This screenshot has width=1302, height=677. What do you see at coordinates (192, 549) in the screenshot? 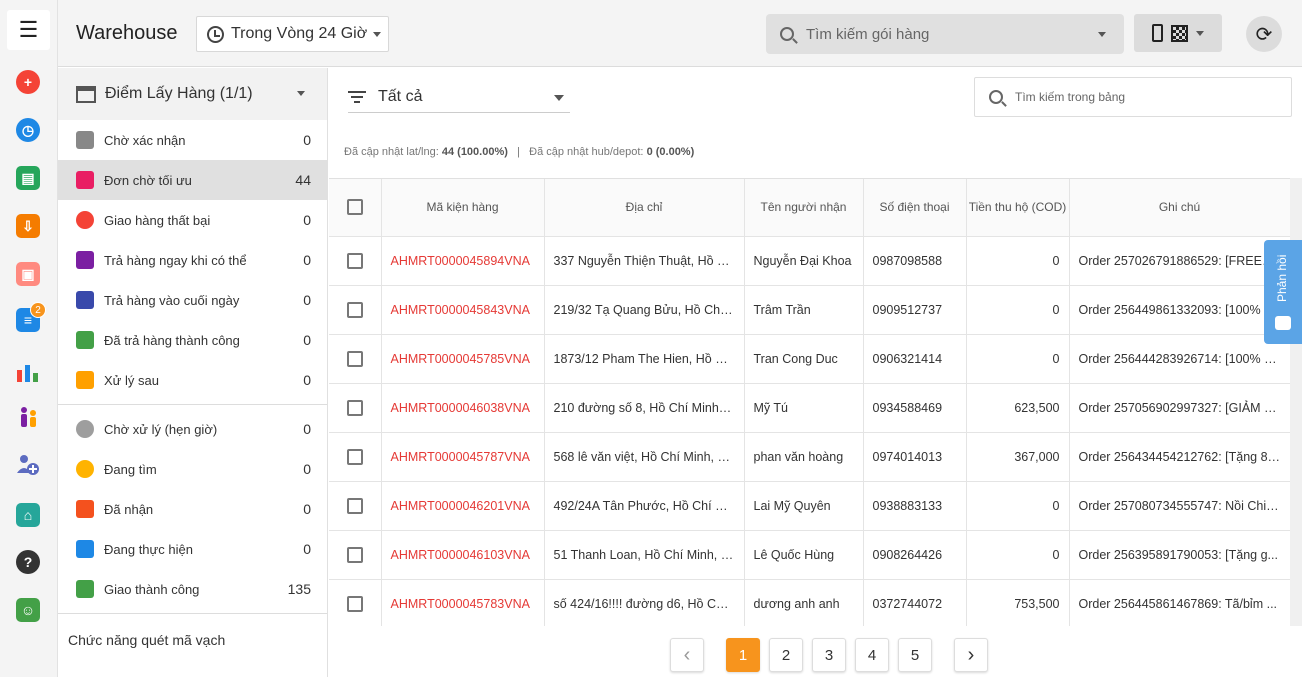
I see `sidebar-status-item: Đang thực hiện 0` at bounding box center [192, 549].